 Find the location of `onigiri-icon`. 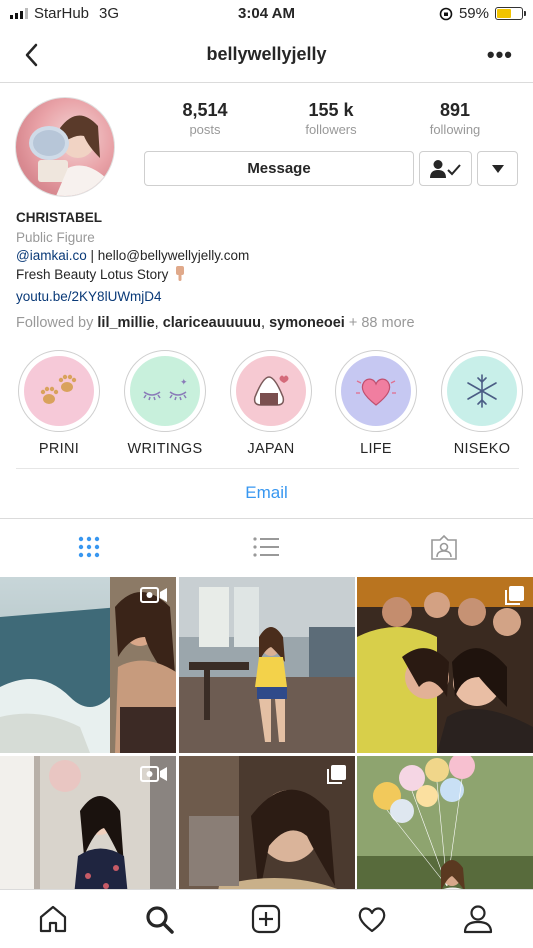

onigiri-icon is located at coordinates (271, 391).